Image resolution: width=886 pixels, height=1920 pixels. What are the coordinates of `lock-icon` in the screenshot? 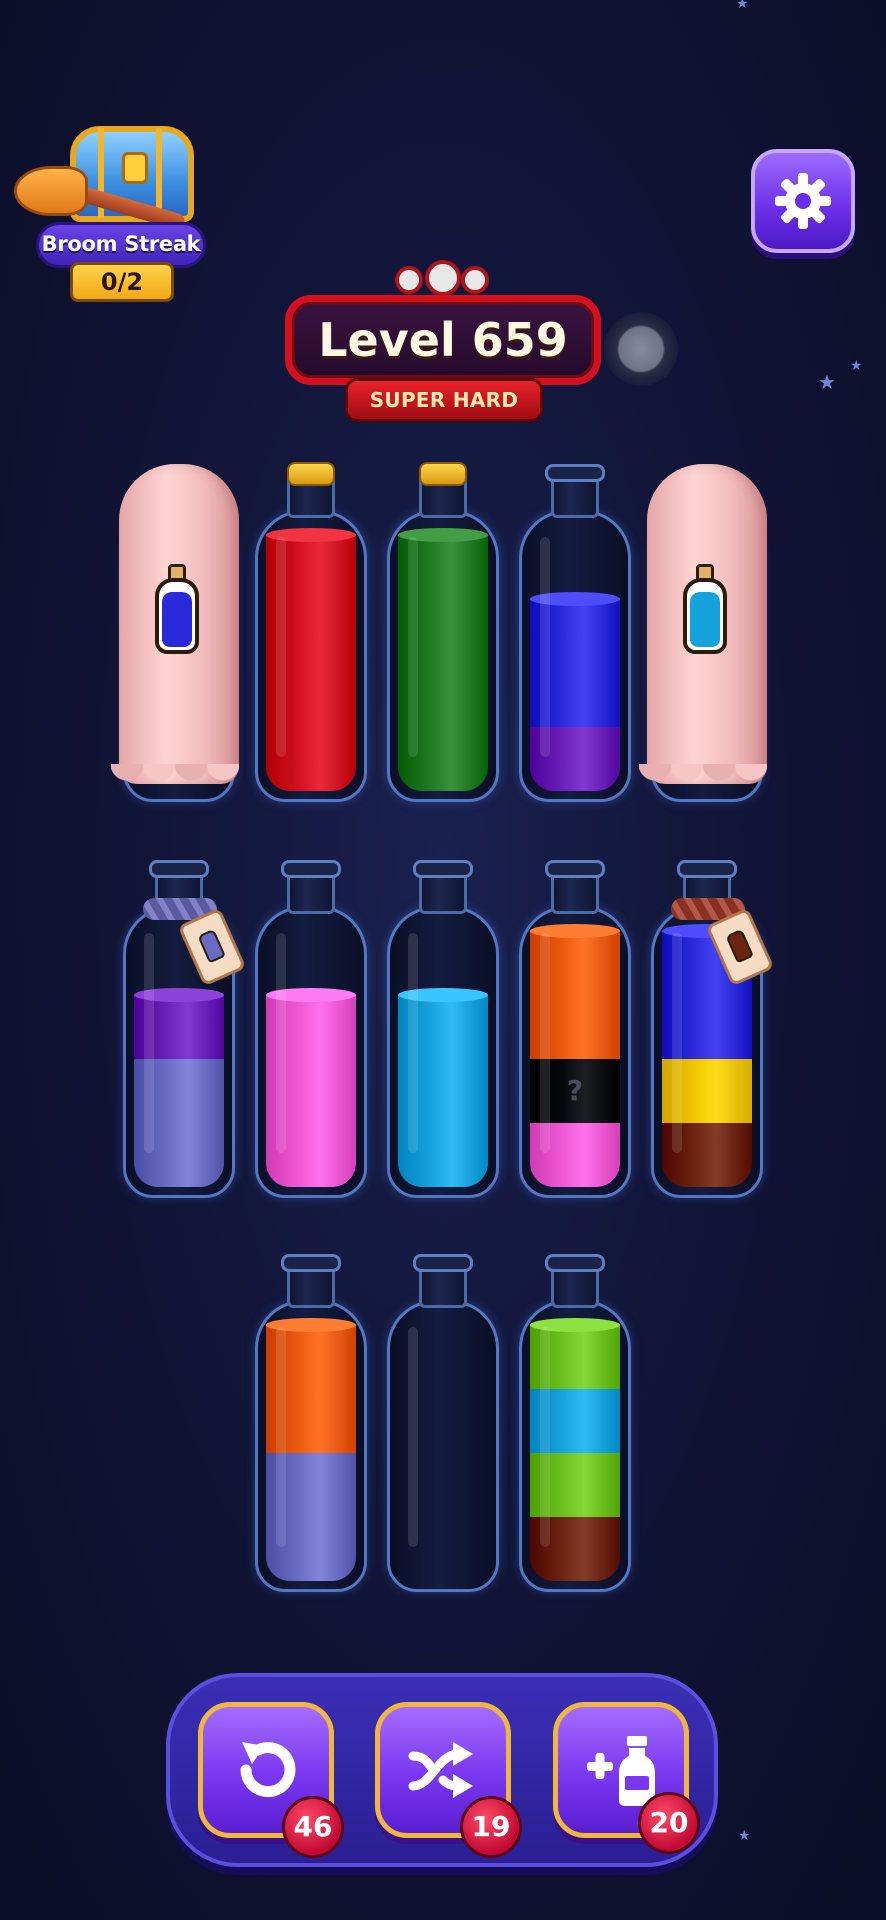 It's located at (135, 168).